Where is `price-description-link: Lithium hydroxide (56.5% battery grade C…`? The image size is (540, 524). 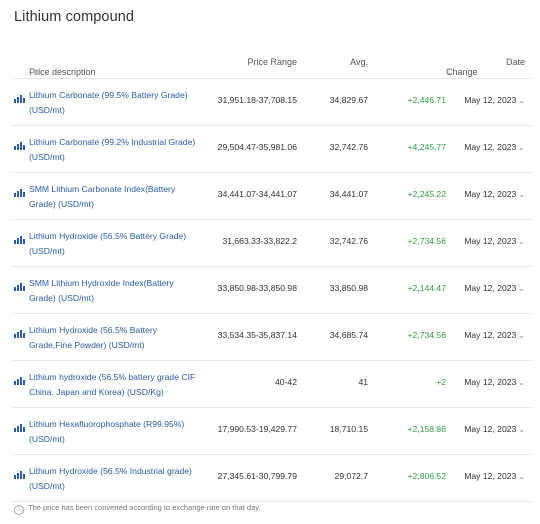 price-description-link: Lithium hydroxide (56.5% battery grade C… is located at coordinates (115, 384).